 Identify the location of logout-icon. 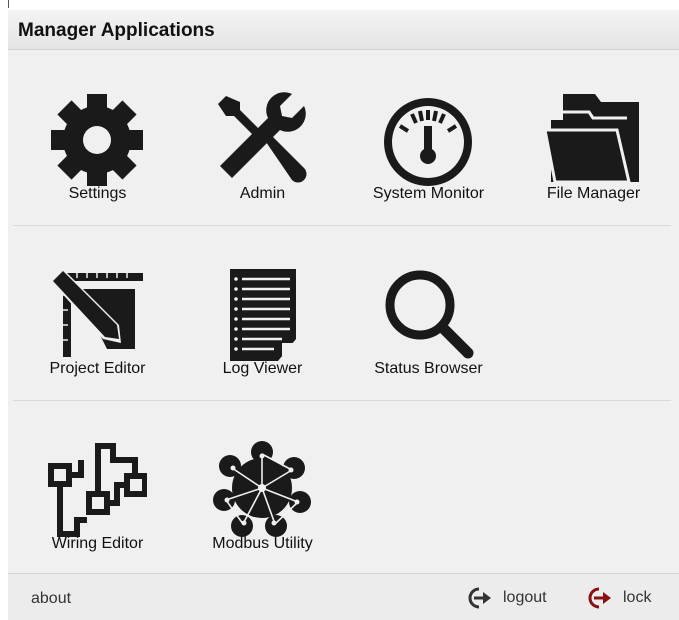
(479, 598).